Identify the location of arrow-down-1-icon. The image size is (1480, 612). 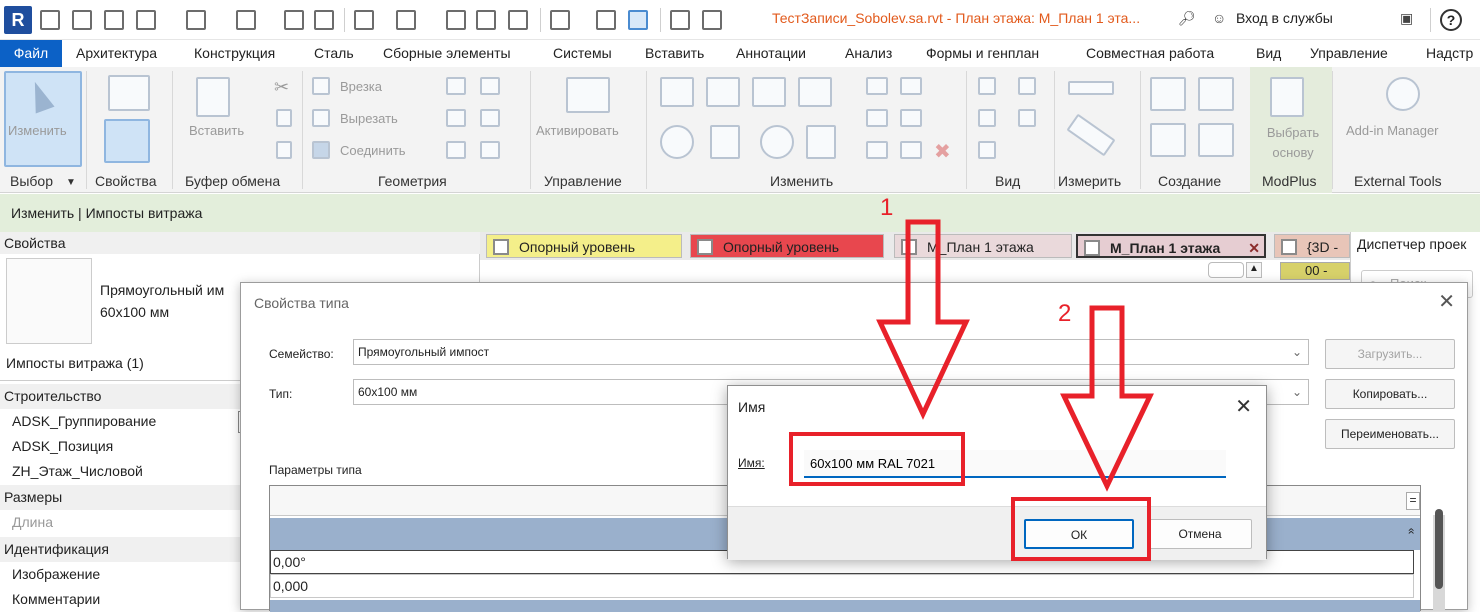
(923, 319).